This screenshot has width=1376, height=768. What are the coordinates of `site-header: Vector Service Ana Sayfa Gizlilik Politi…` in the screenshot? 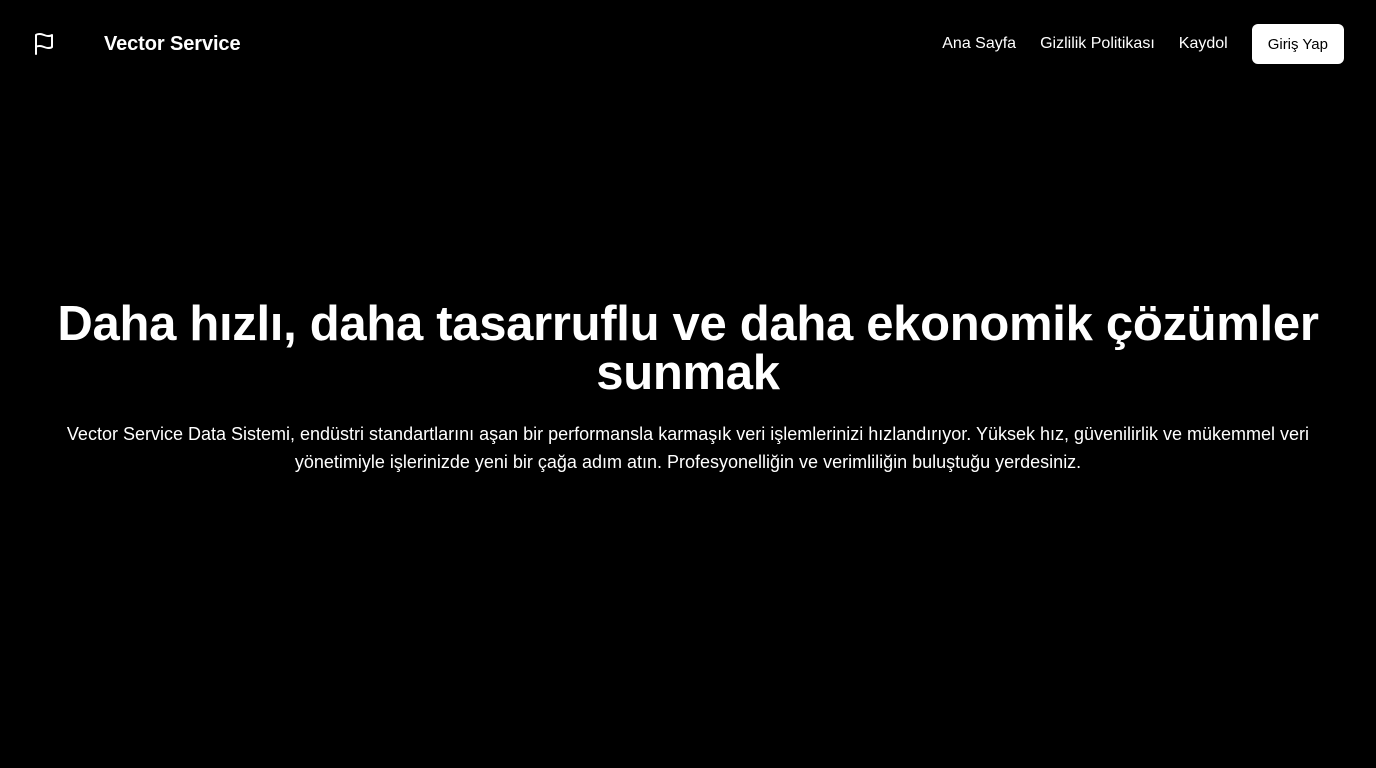 It's located at (688, 44).